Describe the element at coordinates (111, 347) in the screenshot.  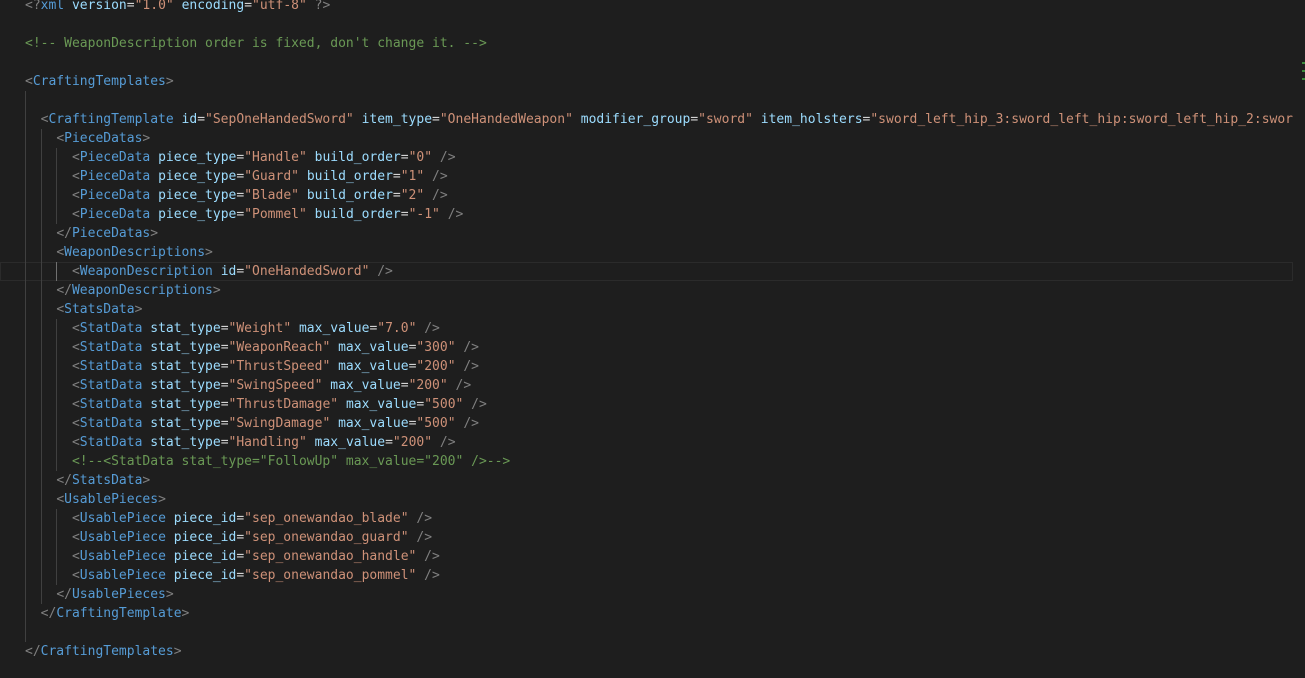
I see `code-token: StatData` at that location.